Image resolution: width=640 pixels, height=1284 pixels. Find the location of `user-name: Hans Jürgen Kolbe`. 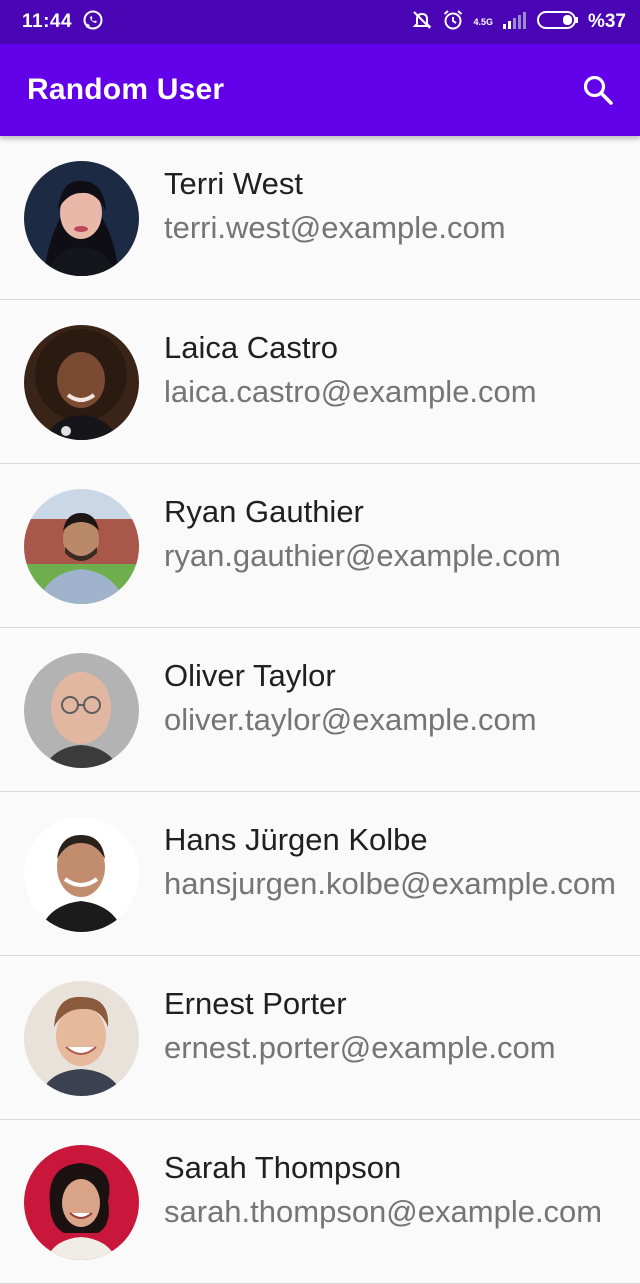

user-name: Hans Jürgen Kolbe is located at coordinates (296, 839).